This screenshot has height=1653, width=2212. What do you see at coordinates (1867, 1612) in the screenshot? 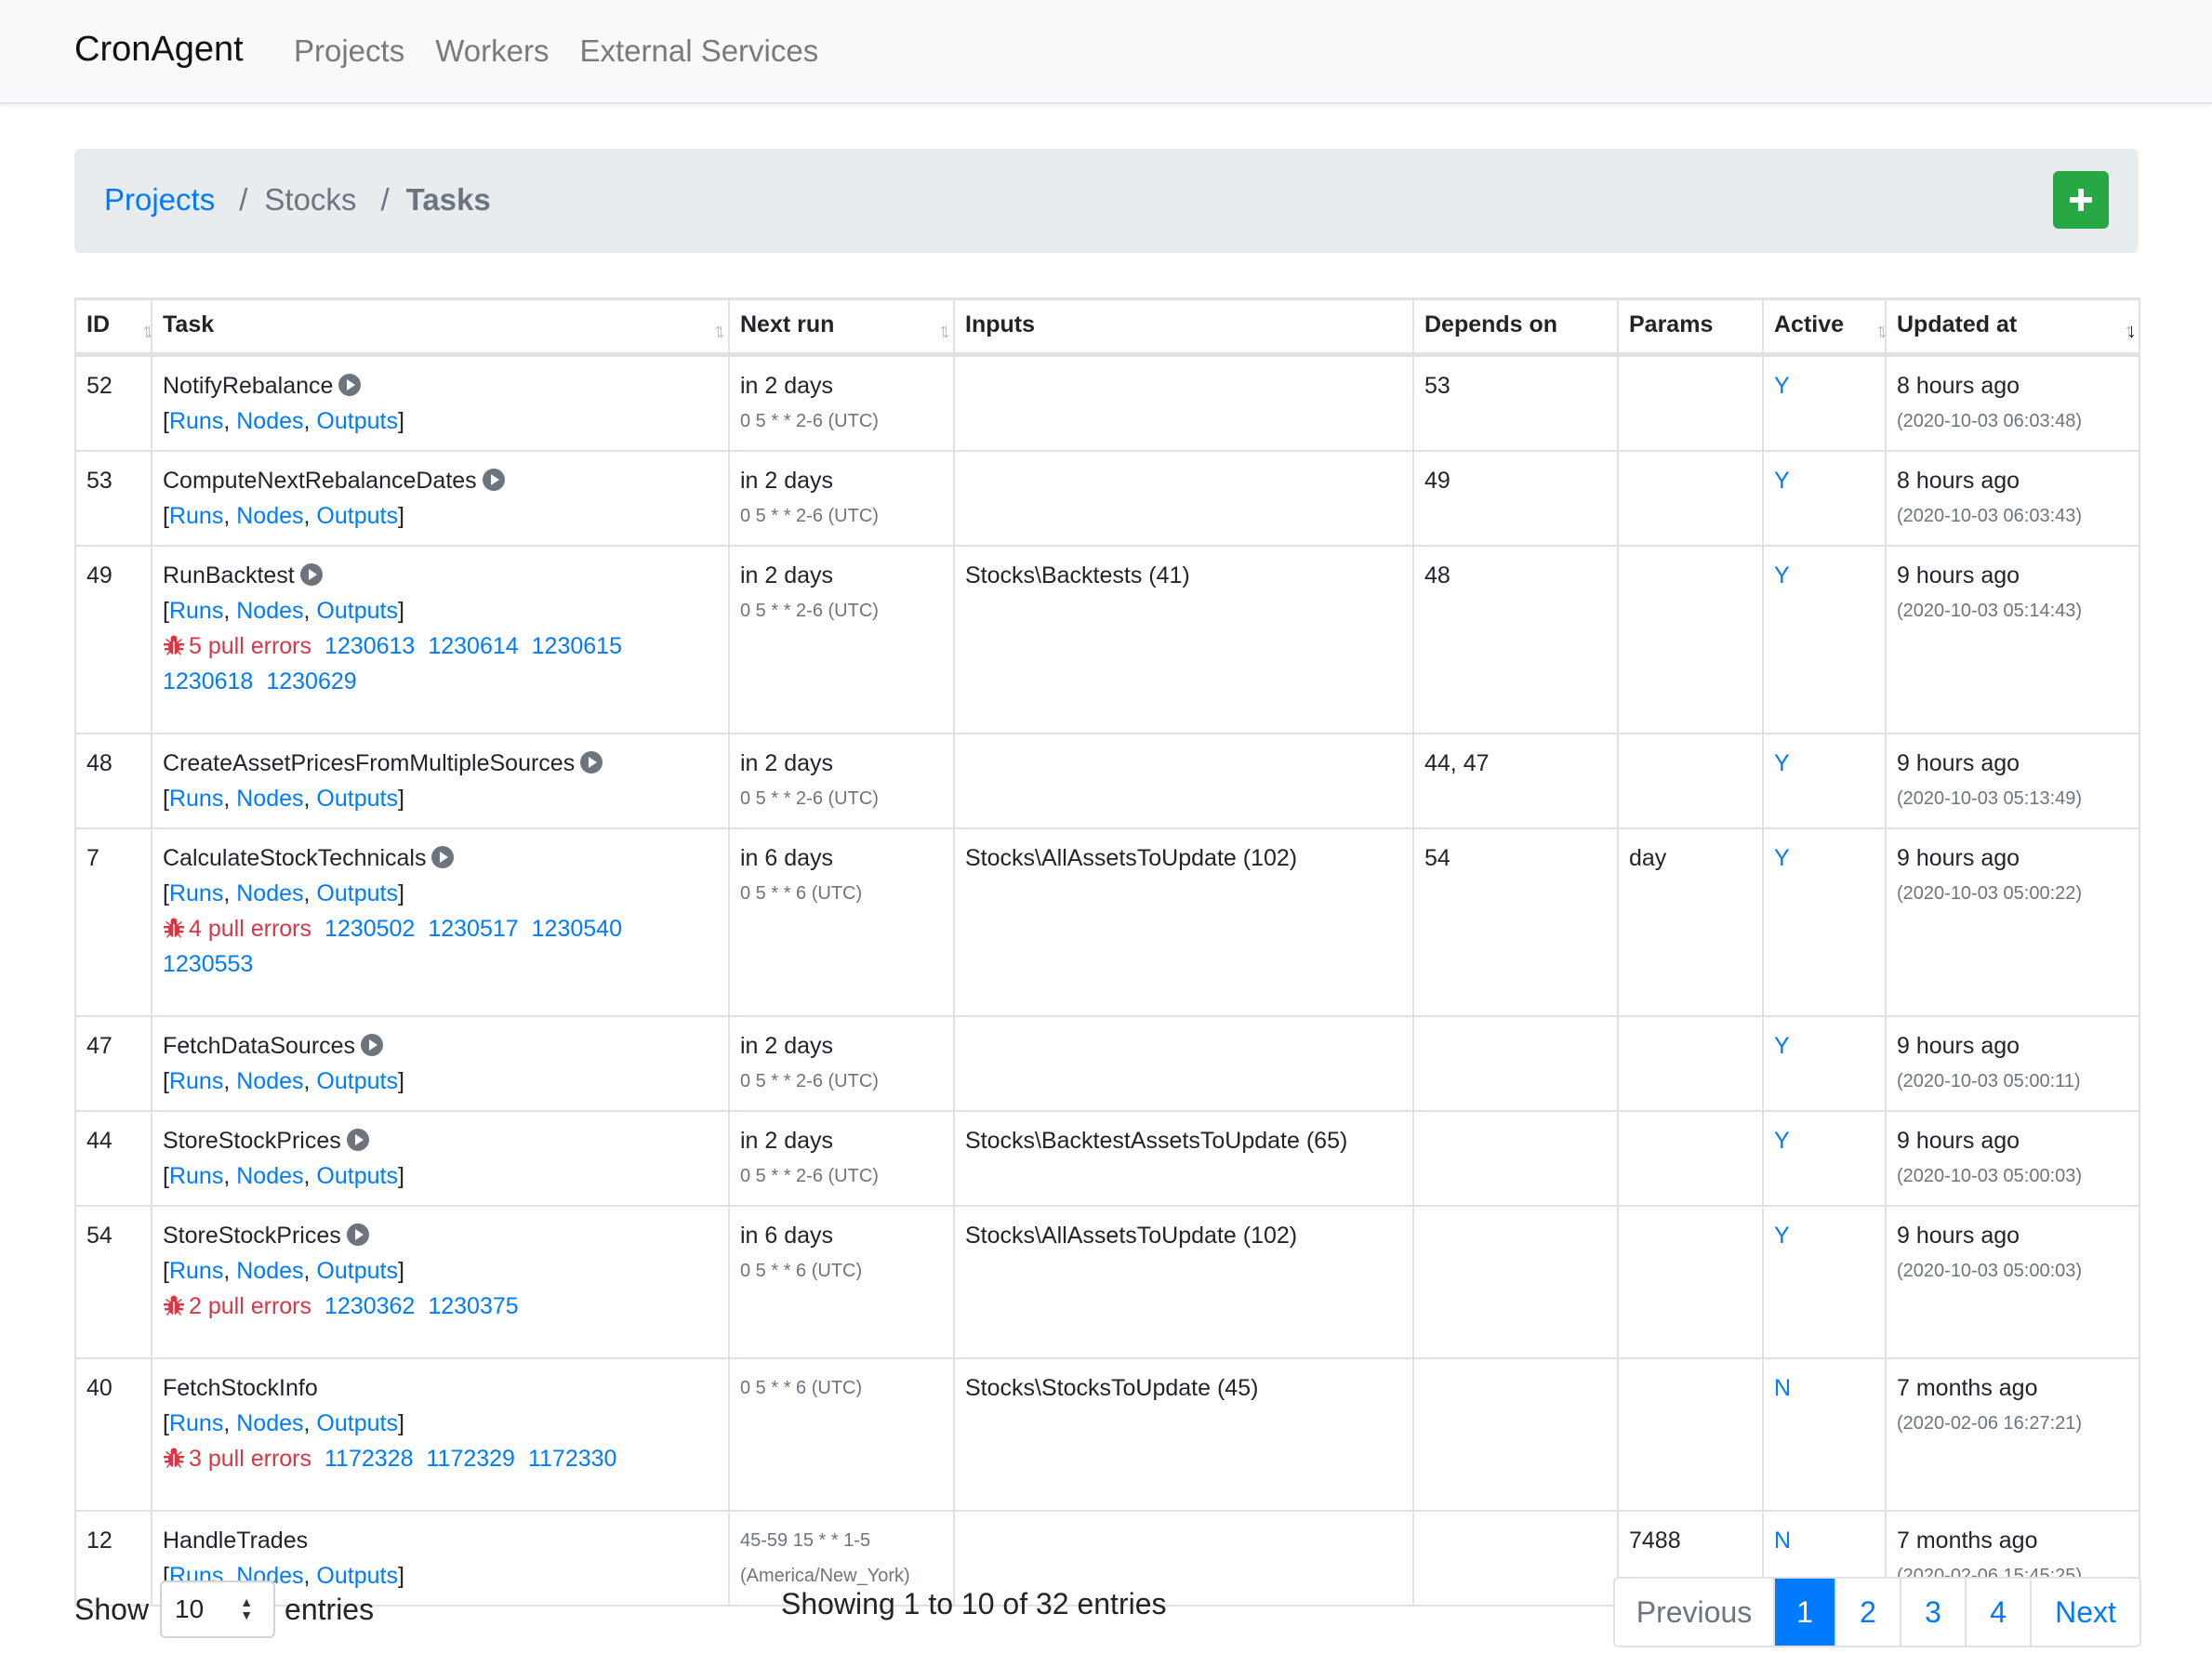
I see `page-button-2: 2` at bounding box center [1867, 1612].